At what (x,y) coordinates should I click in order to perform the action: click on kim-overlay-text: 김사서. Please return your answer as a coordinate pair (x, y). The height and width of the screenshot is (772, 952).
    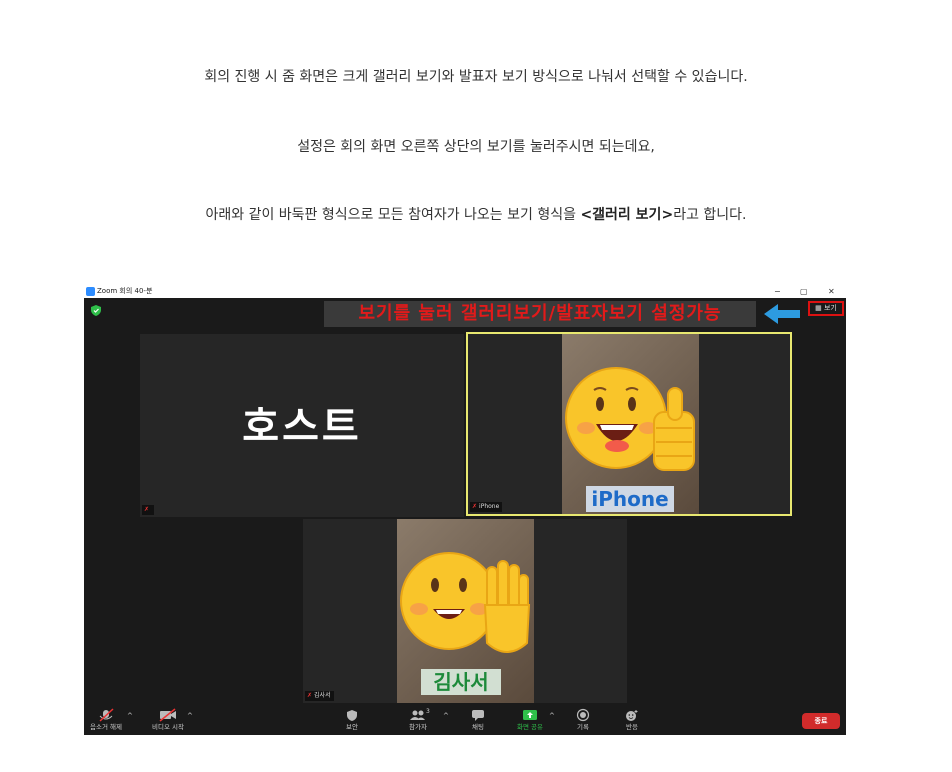
    Looking at the image, I should click on (461, 682).